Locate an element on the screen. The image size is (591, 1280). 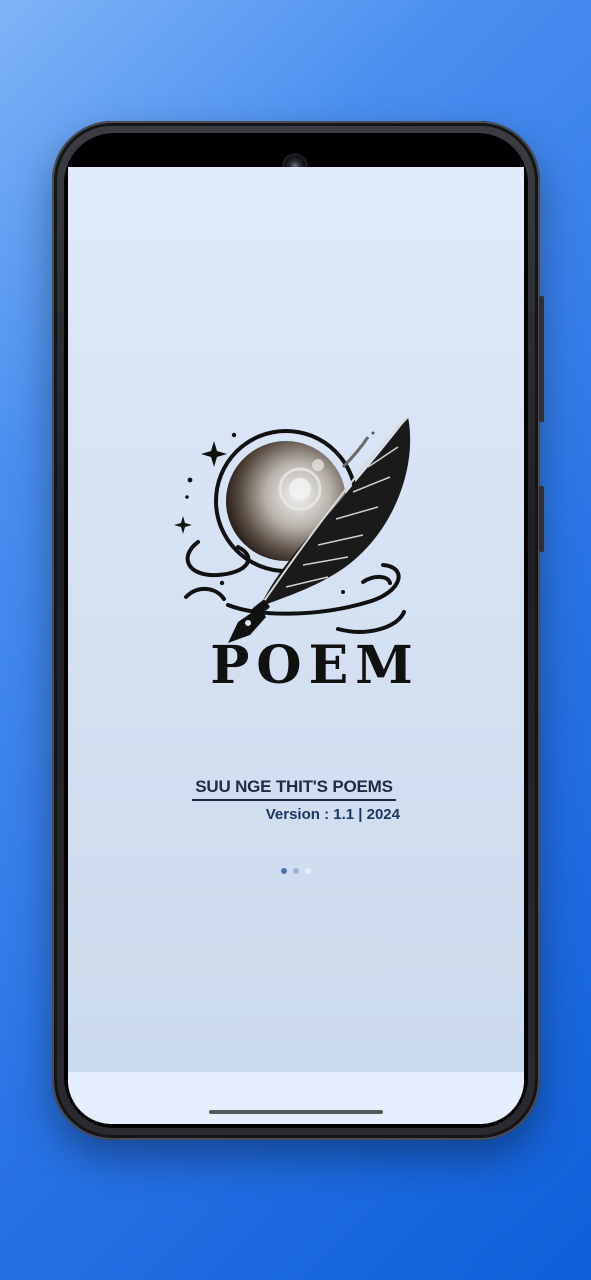
loading-indicator is located at coordinates (296, 871).